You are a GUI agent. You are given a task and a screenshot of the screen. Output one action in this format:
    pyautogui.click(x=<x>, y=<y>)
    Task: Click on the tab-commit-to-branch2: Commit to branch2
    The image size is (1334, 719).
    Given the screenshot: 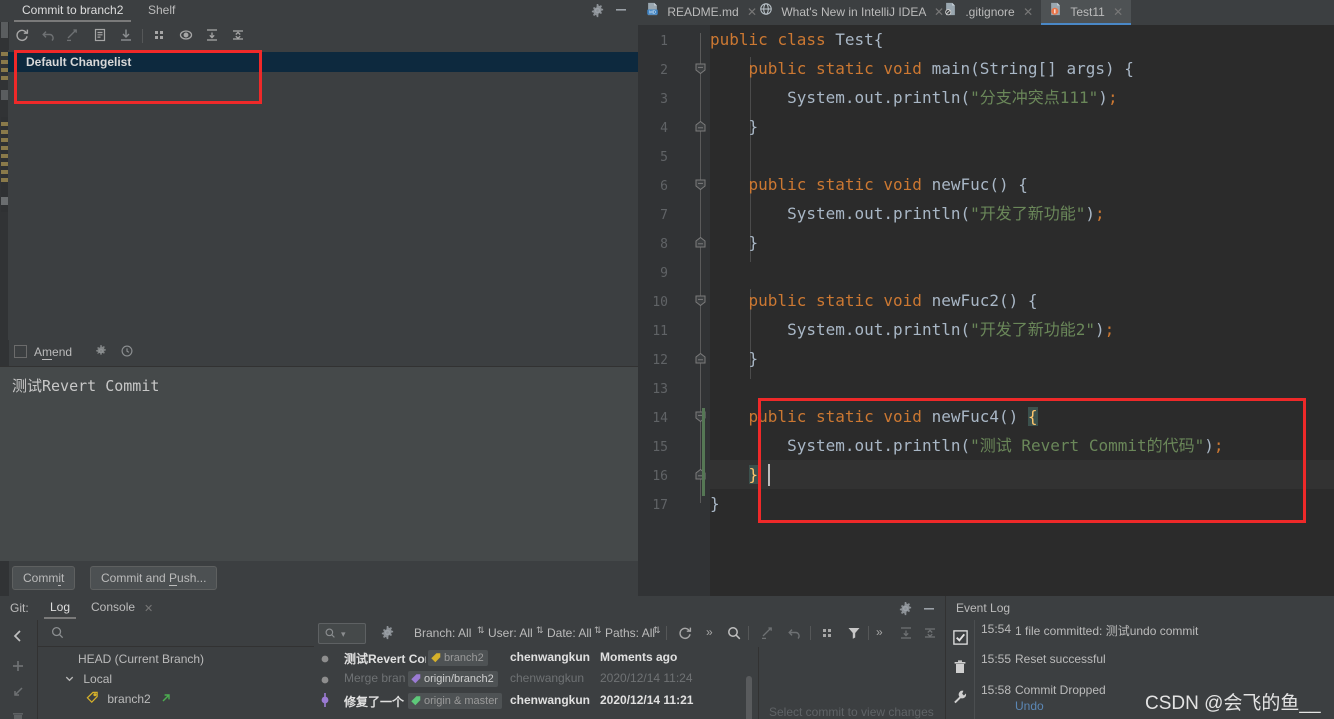 What is the action you would take?
    pyautogui.click(x=73, y=11)
    